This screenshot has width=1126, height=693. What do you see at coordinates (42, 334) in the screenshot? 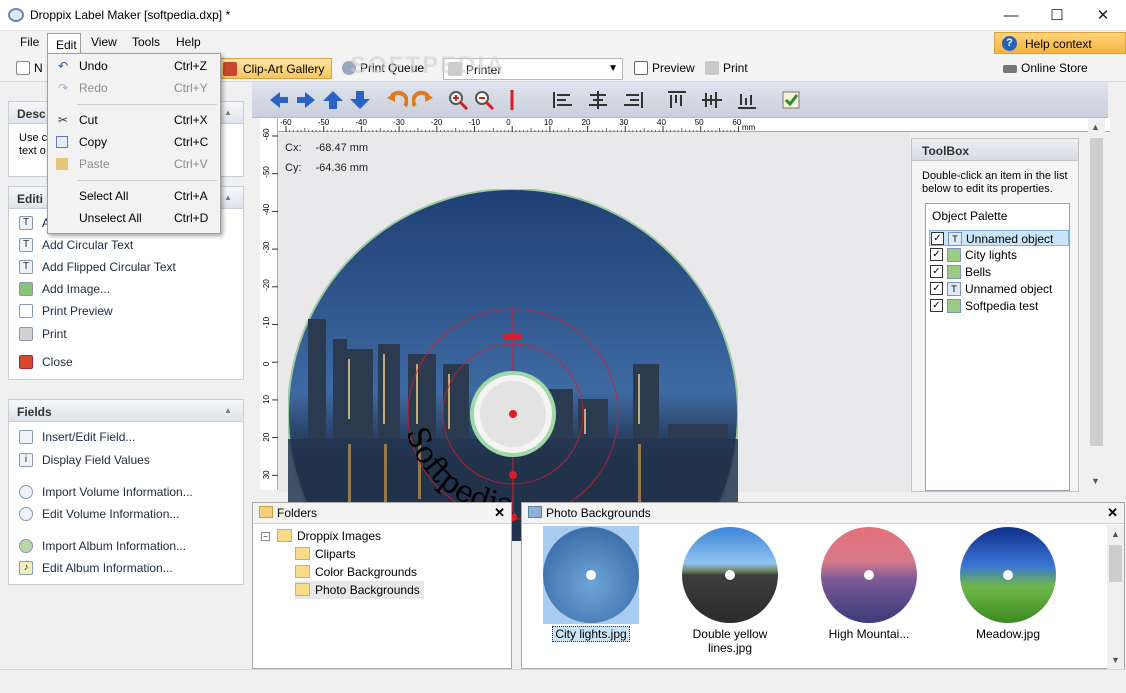
I see `print-item: Print` at bounding box center [42, 334].